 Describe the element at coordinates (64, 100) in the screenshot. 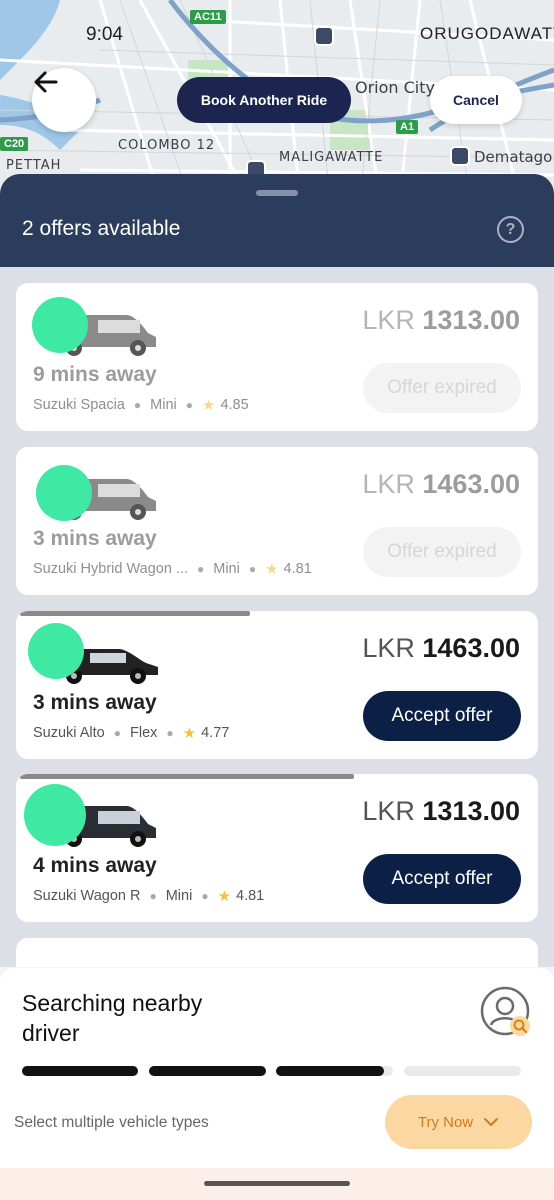

I see `back-button` at that location.